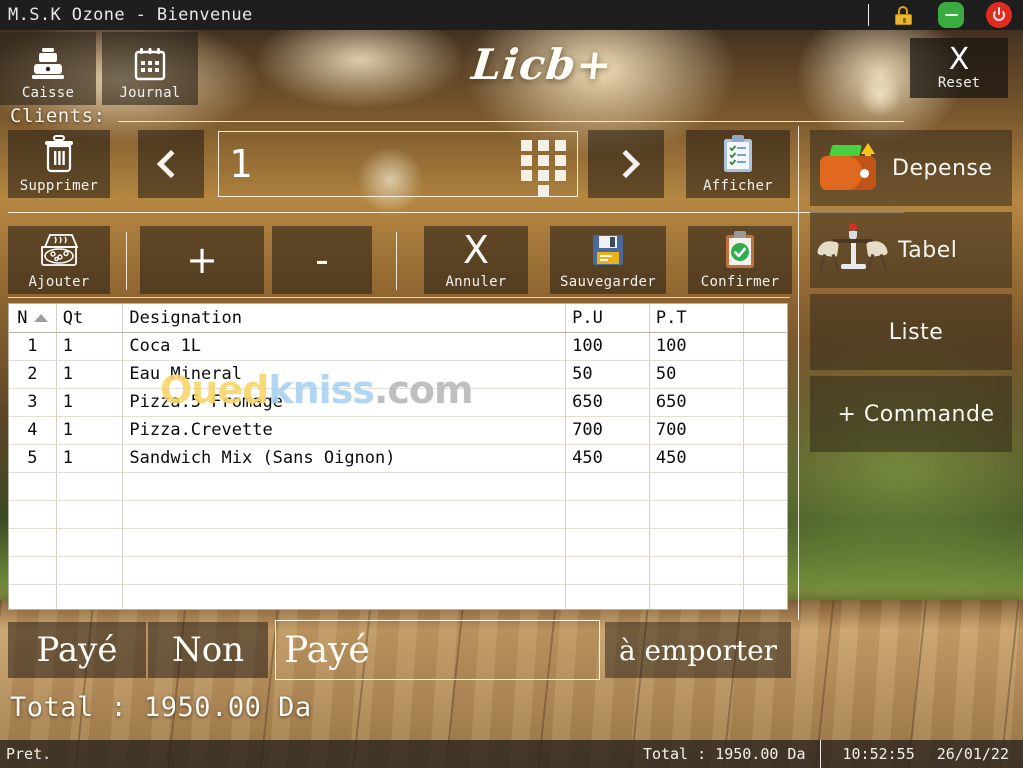 Image resolution: width=1023 pixels, height=768 pixels. Describe the element at coordinates (740, 282) in the screenshot. I see `confirm-label: Confirmer` at that location.